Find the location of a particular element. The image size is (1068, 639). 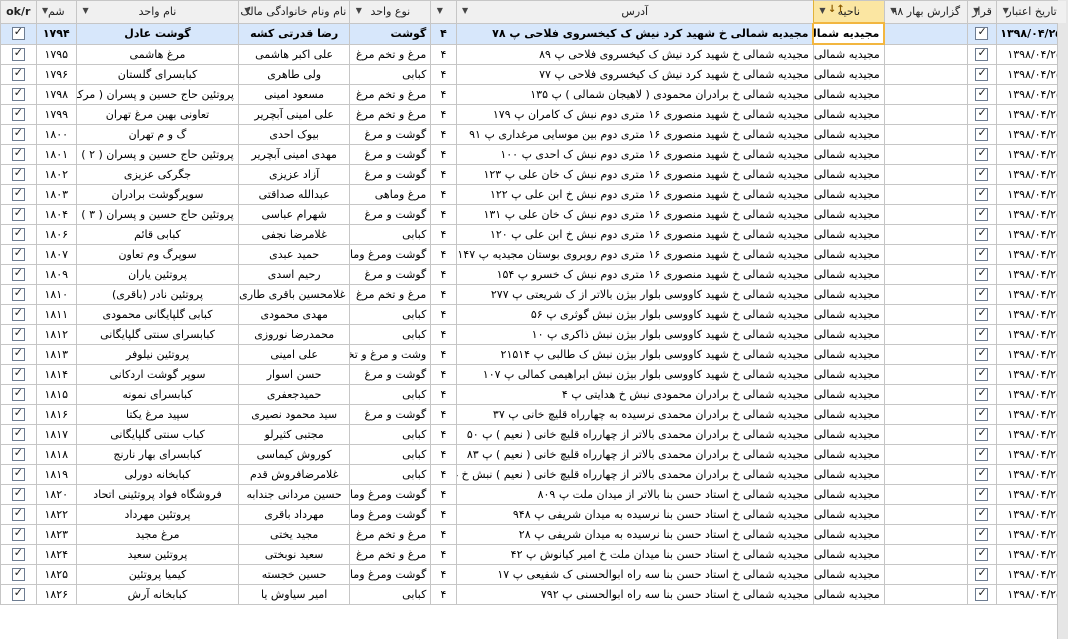

cell-unit-type: کبابی is located at coordinates (390, 334).